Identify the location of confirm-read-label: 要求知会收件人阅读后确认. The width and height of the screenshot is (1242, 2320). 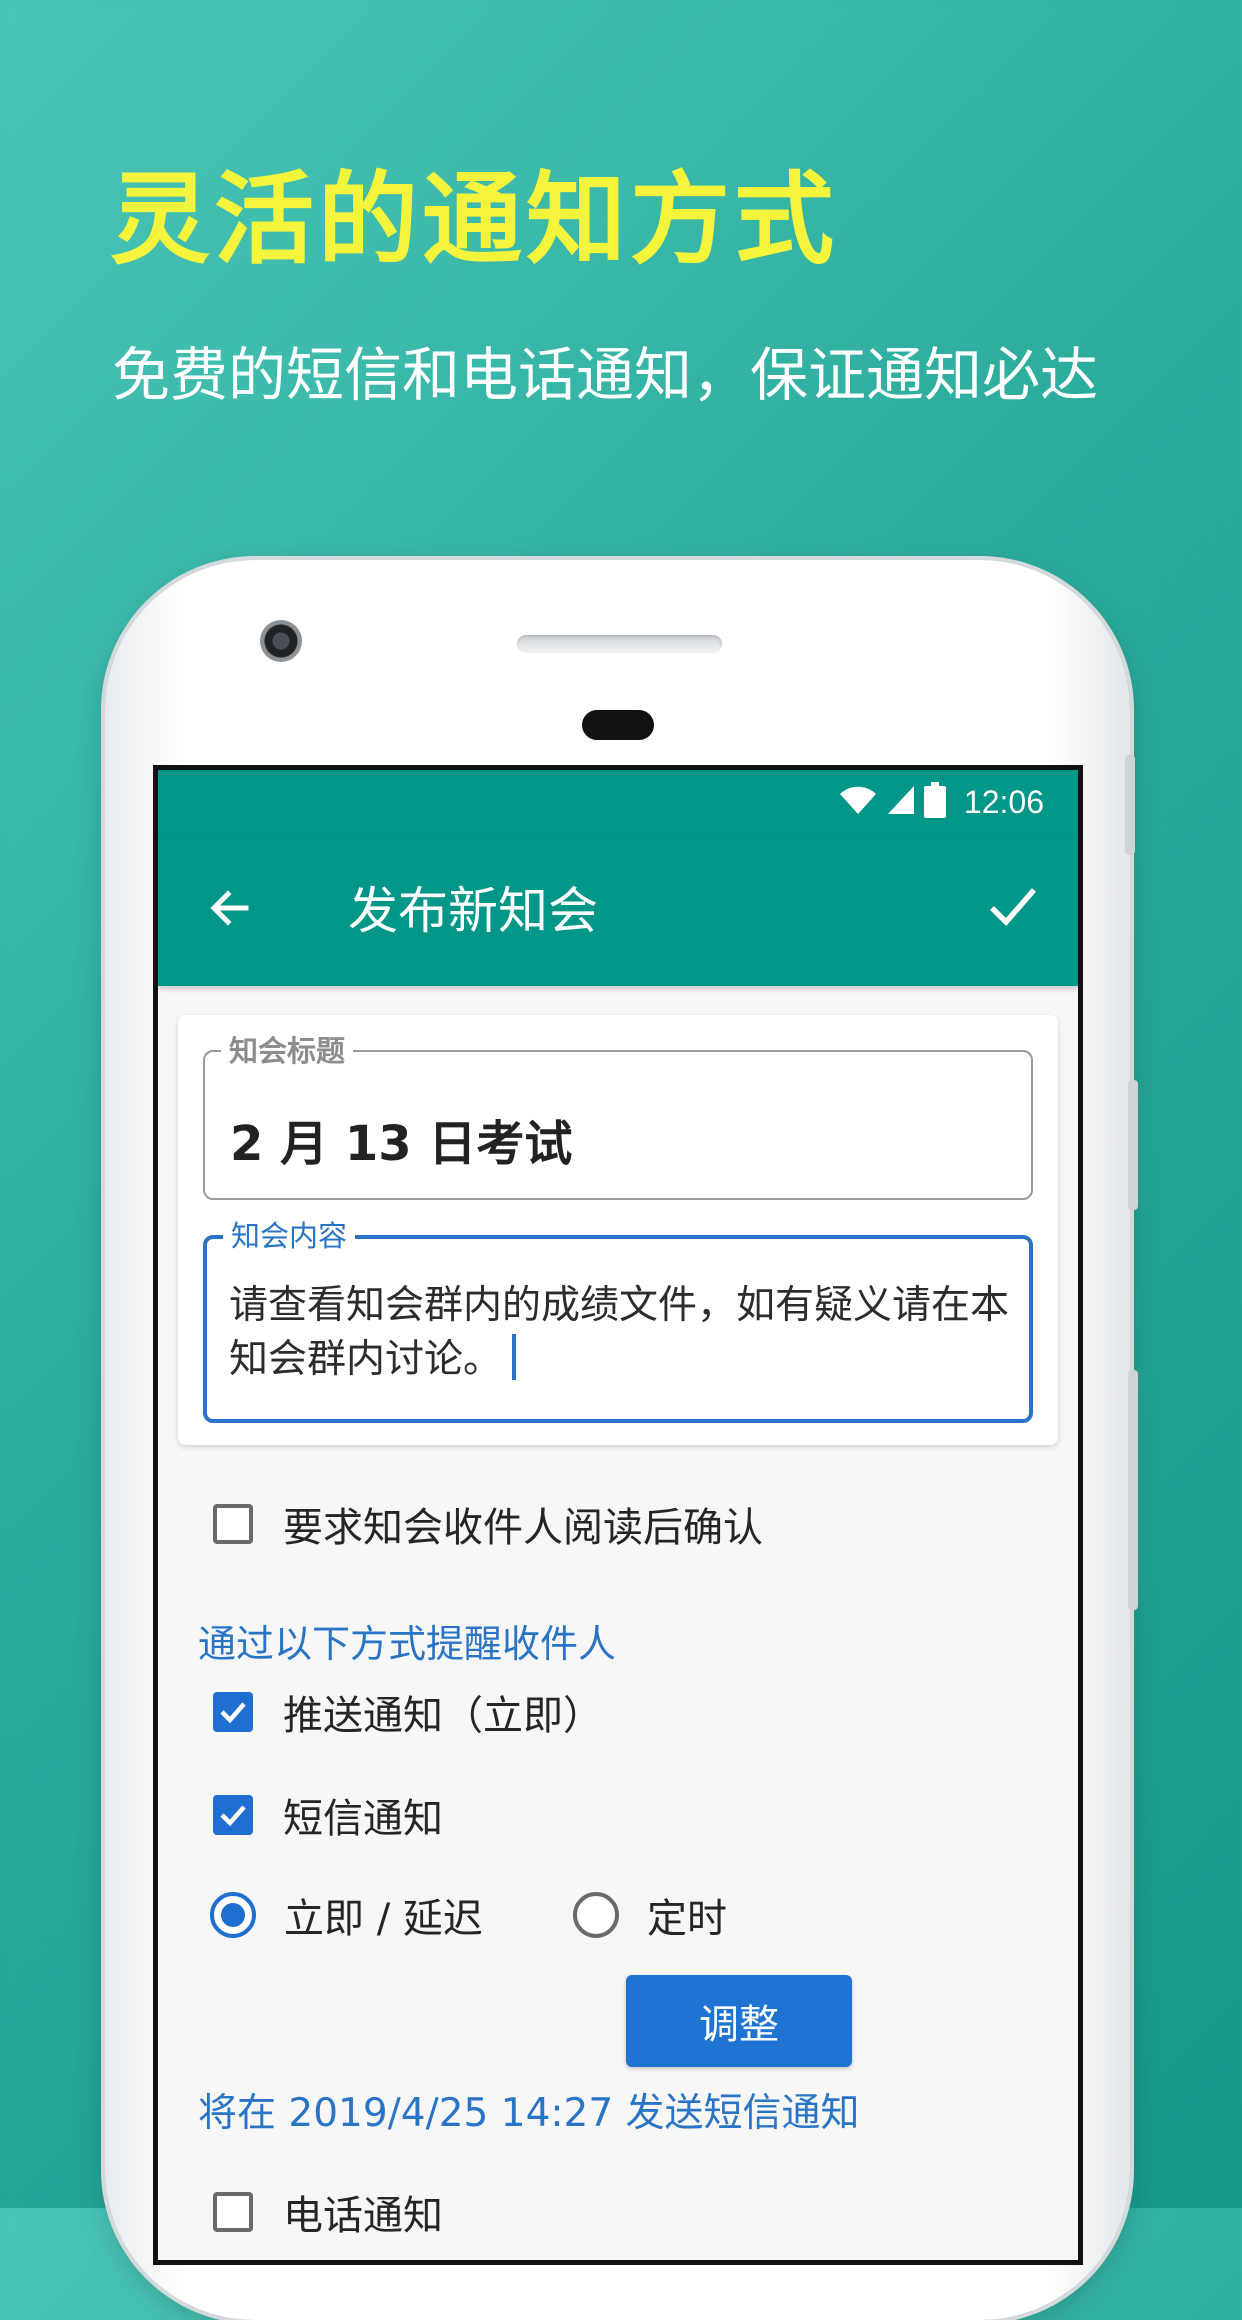
(523, 1528).